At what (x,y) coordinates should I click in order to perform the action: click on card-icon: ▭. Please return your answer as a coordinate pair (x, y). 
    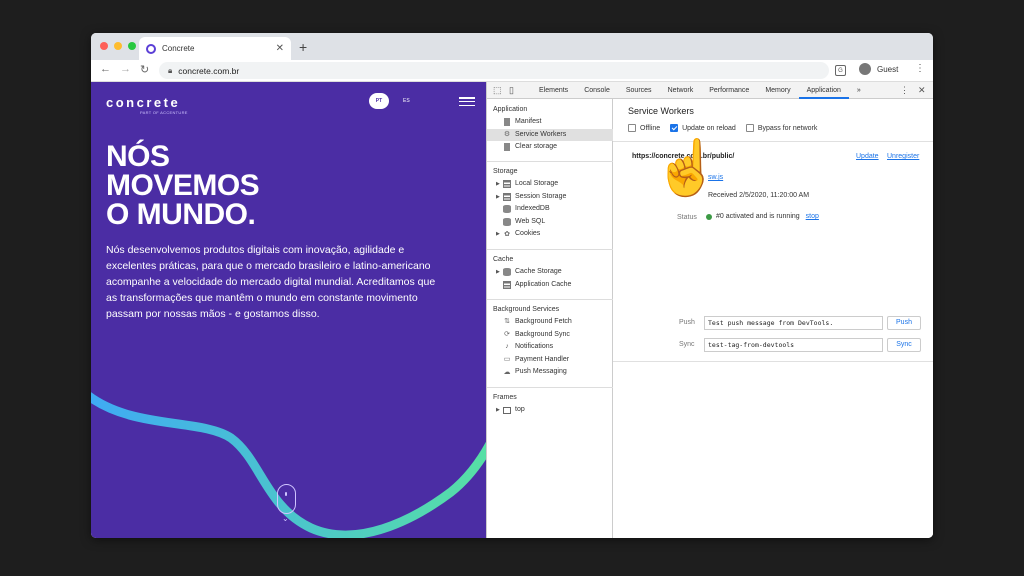
    Looking at the image, I should click on (507, 360).